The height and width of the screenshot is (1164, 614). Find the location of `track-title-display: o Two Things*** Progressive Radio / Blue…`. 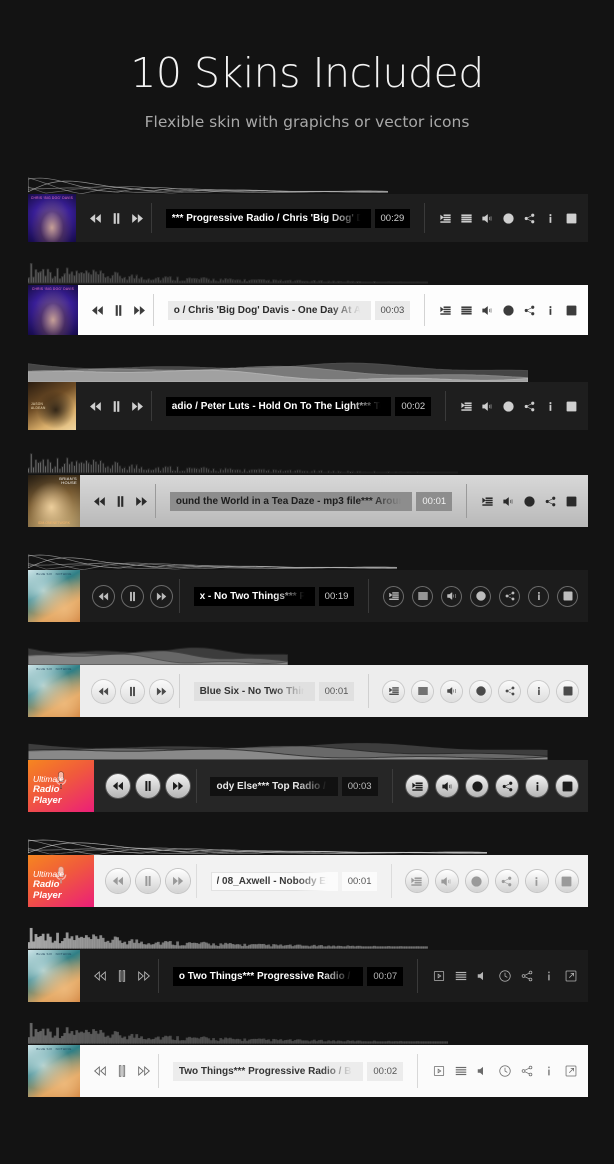

track-title-display: o Two Things*** Progressive Radio / Blue… is located at coordinates (268, 976).